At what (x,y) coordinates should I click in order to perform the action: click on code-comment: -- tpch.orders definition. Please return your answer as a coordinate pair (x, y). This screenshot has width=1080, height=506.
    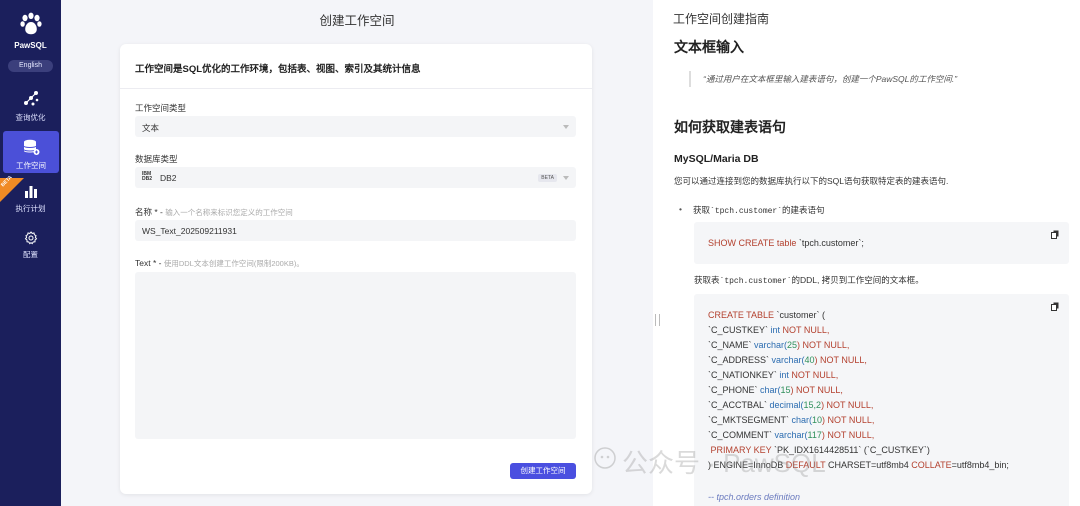
    Looking at the image, I should click on (754, 497).